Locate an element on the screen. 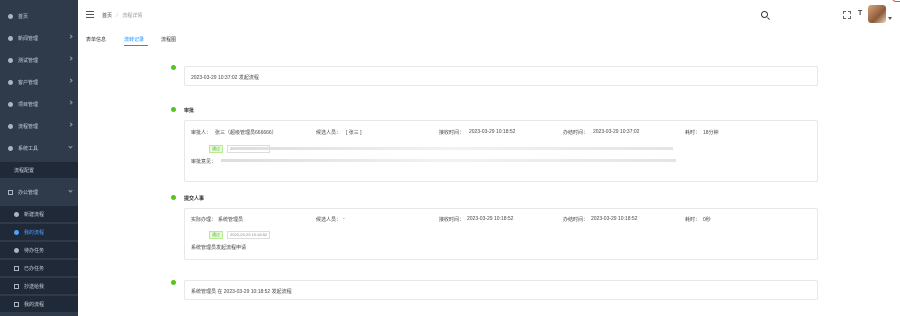  breadcrumb: 首页 / 流程详情 is located at coordinates (122, 15).